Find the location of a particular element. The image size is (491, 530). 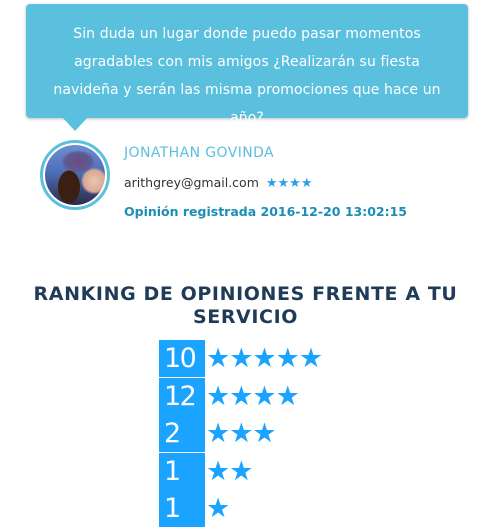

user-photo-icon is located at coordinates (75, 175).